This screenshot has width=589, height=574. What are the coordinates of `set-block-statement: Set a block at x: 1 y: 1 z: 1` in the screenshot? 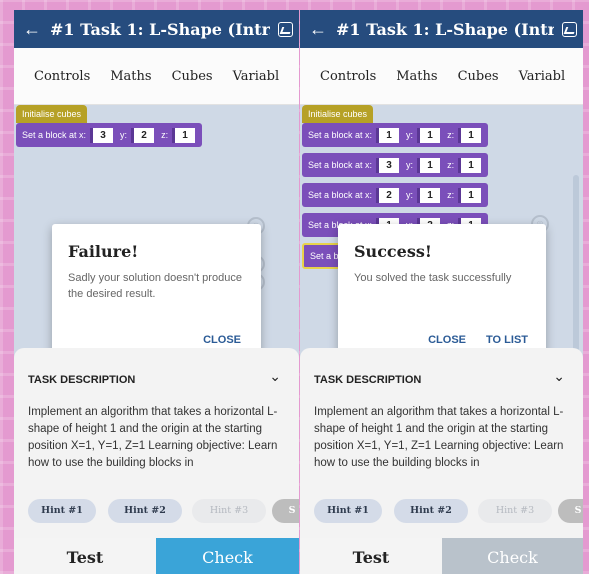 It's located at (395, 135).